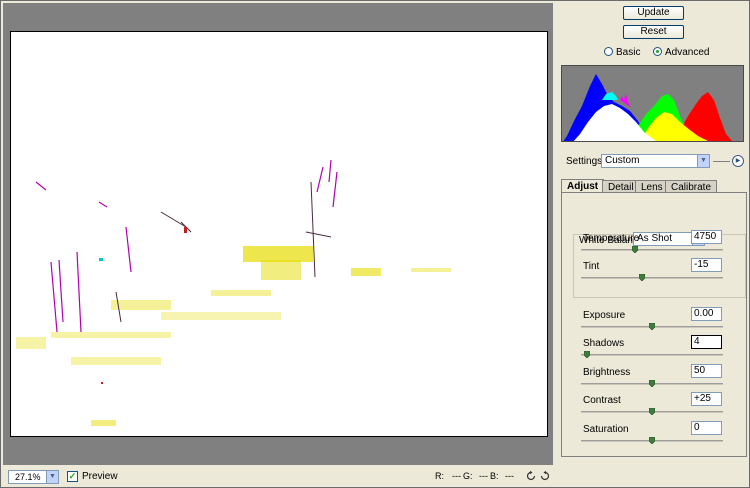  Describe the element at coordinates (655, 238) in the screenshot. I see `white-balance-value: As Shot` at that location.